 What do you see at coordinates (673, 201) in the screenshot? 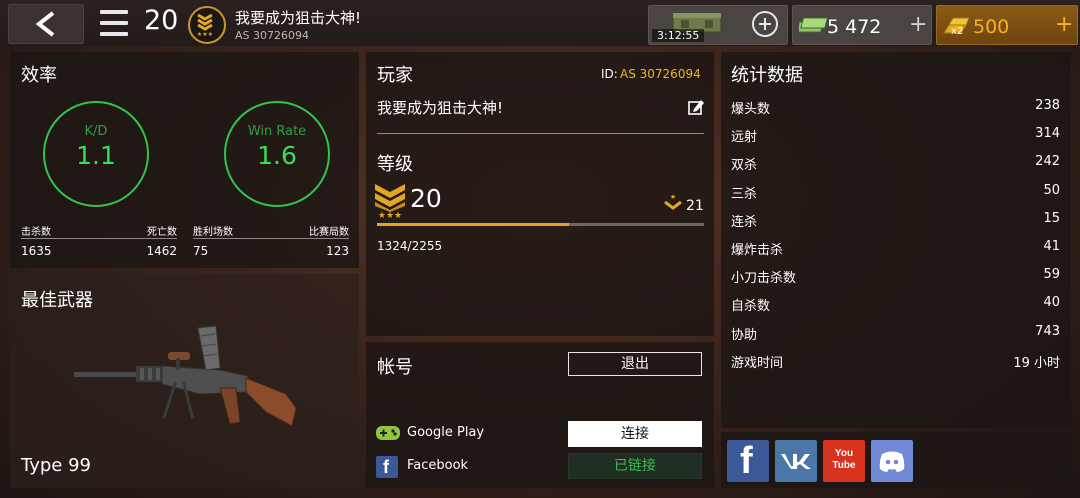
I see `next-rank-icon: ★` at bounding box center [673, 201].